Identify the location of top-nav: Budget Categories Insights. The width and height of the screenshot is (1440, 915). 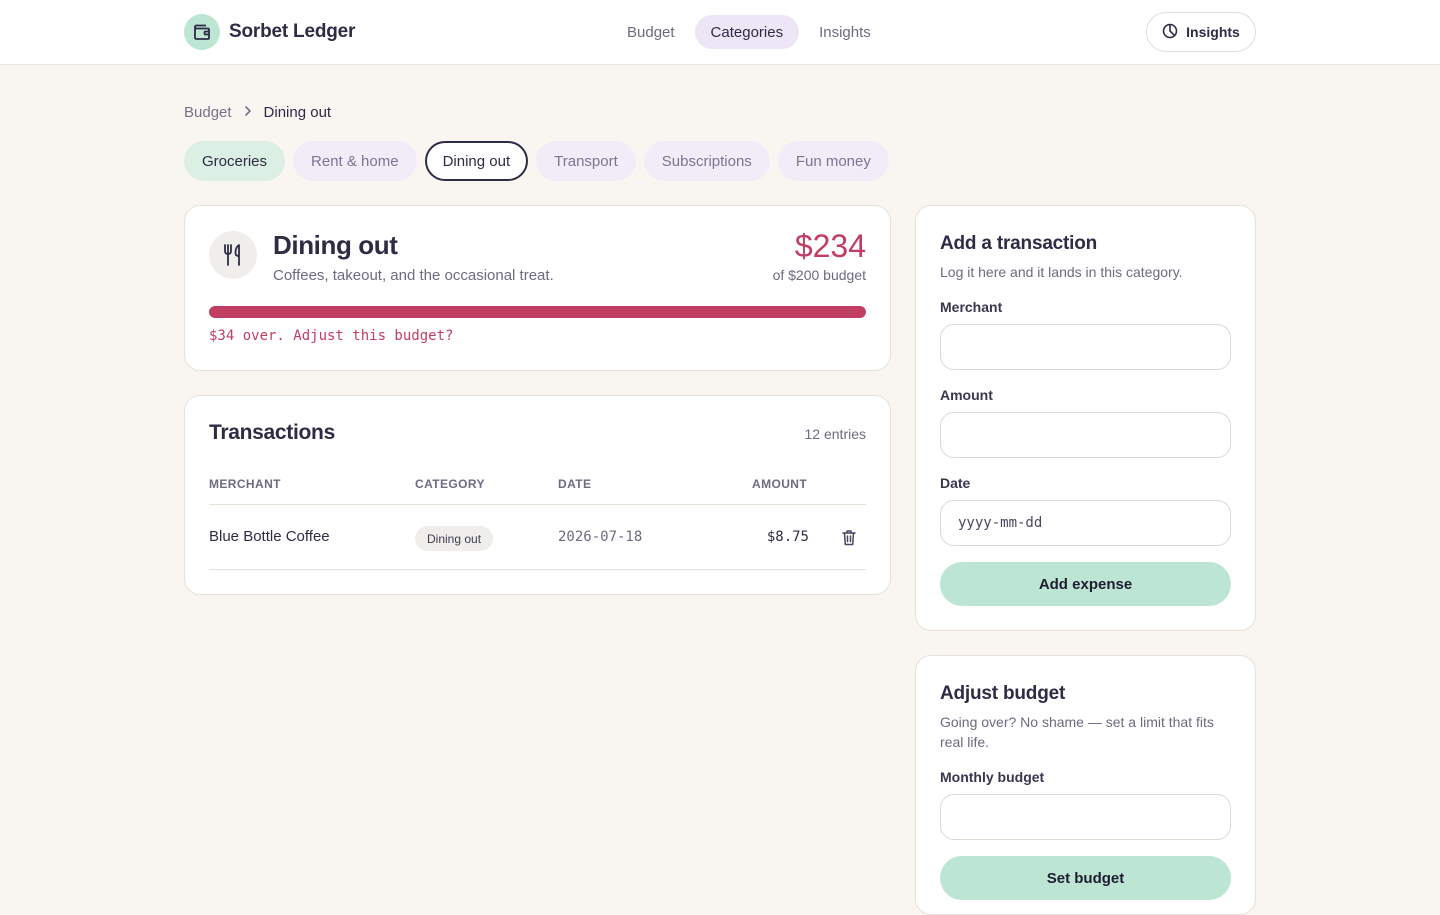
(749, 32).